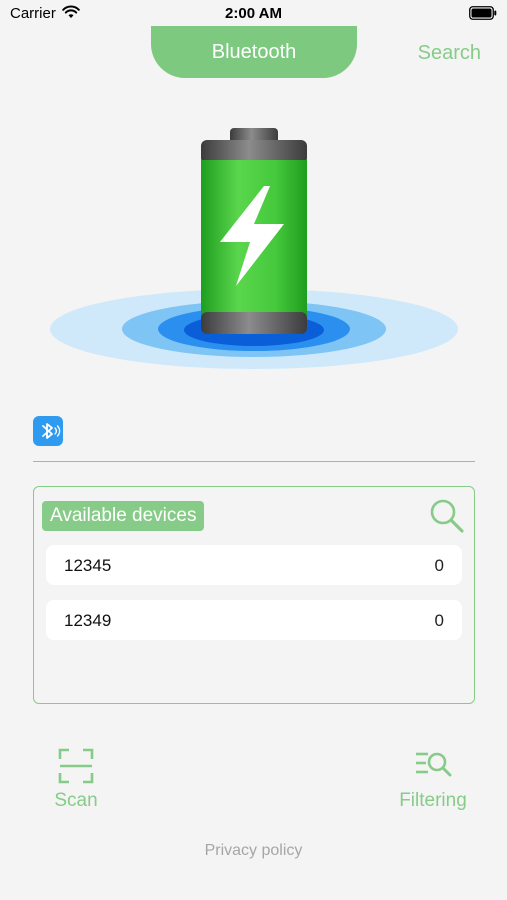 This screenshot has height=900, width=507. Describe the element at coordinates (434, 764) in the screenshot. I see `filter-search-icon` at that location.